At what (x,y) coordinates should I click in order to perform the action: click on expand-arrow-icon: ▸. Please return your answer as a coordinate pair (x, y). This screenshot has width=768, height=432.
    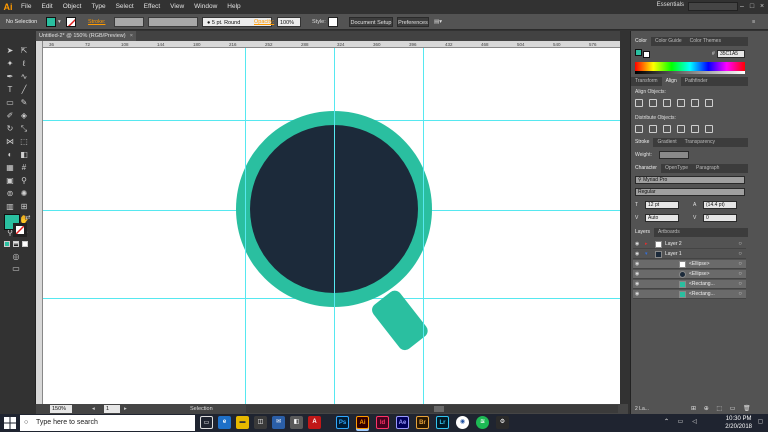
    Looking at the image, I should click on (646, 244).